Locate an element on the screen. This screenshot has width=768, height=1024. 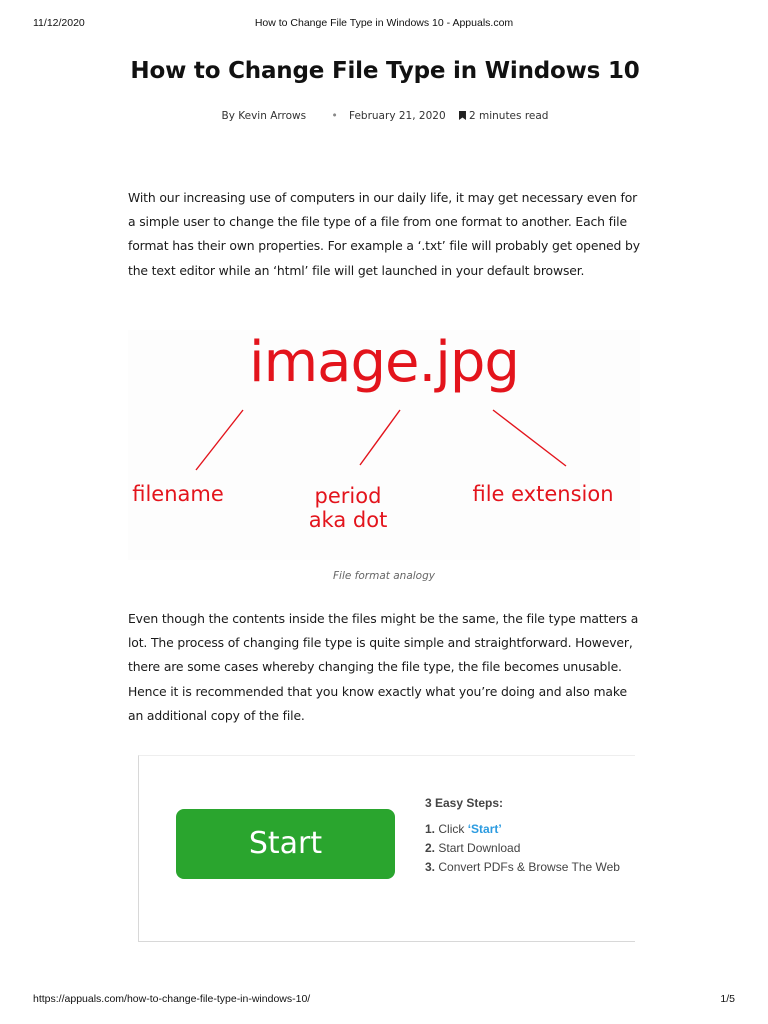
pointer-line-period is located at coordinates (380, 437).